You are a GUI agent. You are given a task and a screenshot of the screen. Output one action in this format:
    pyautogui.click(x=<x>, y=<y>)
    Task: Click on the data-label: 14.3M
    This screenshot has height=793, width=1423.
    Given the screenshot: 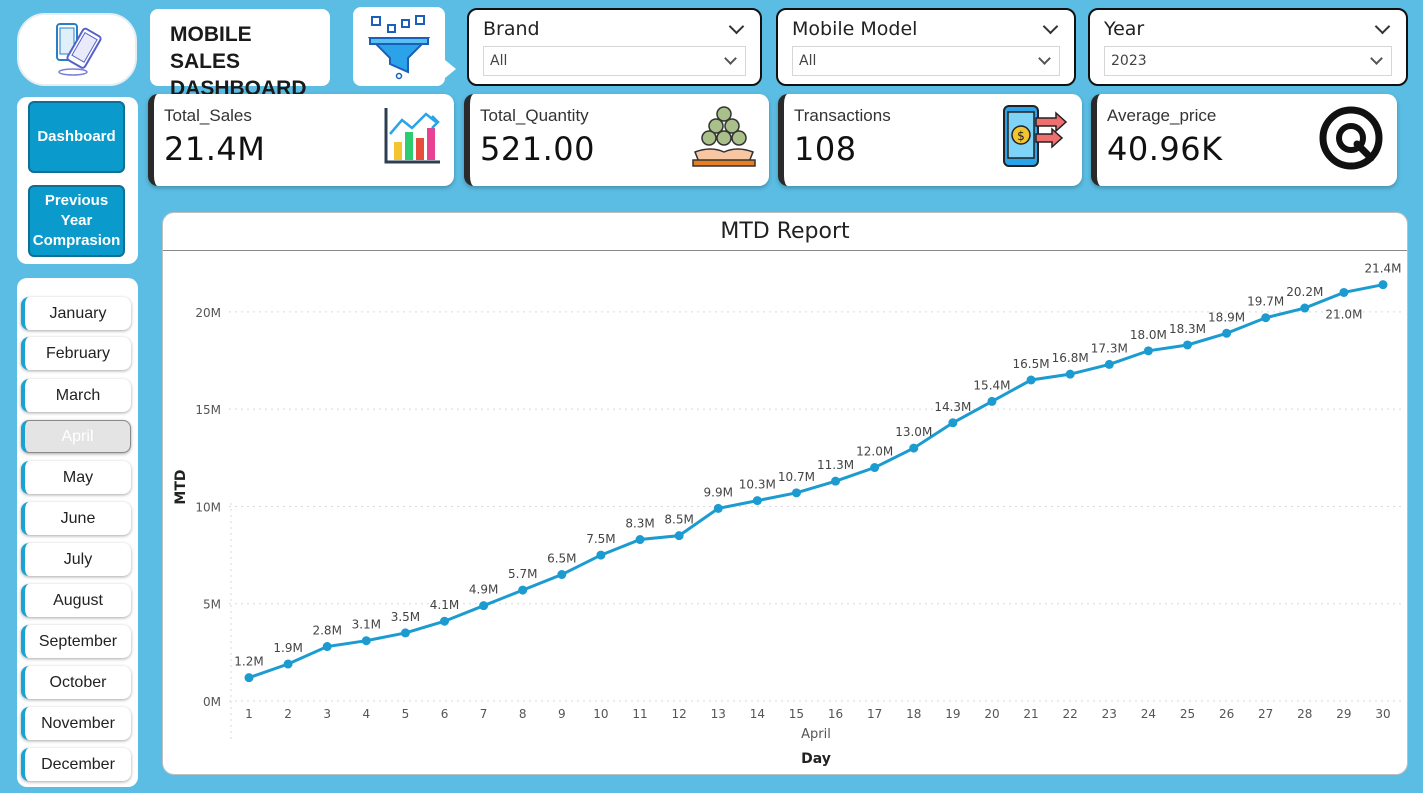 What is the action you would take?
    pyautogui.click(x=952, y=407)
    